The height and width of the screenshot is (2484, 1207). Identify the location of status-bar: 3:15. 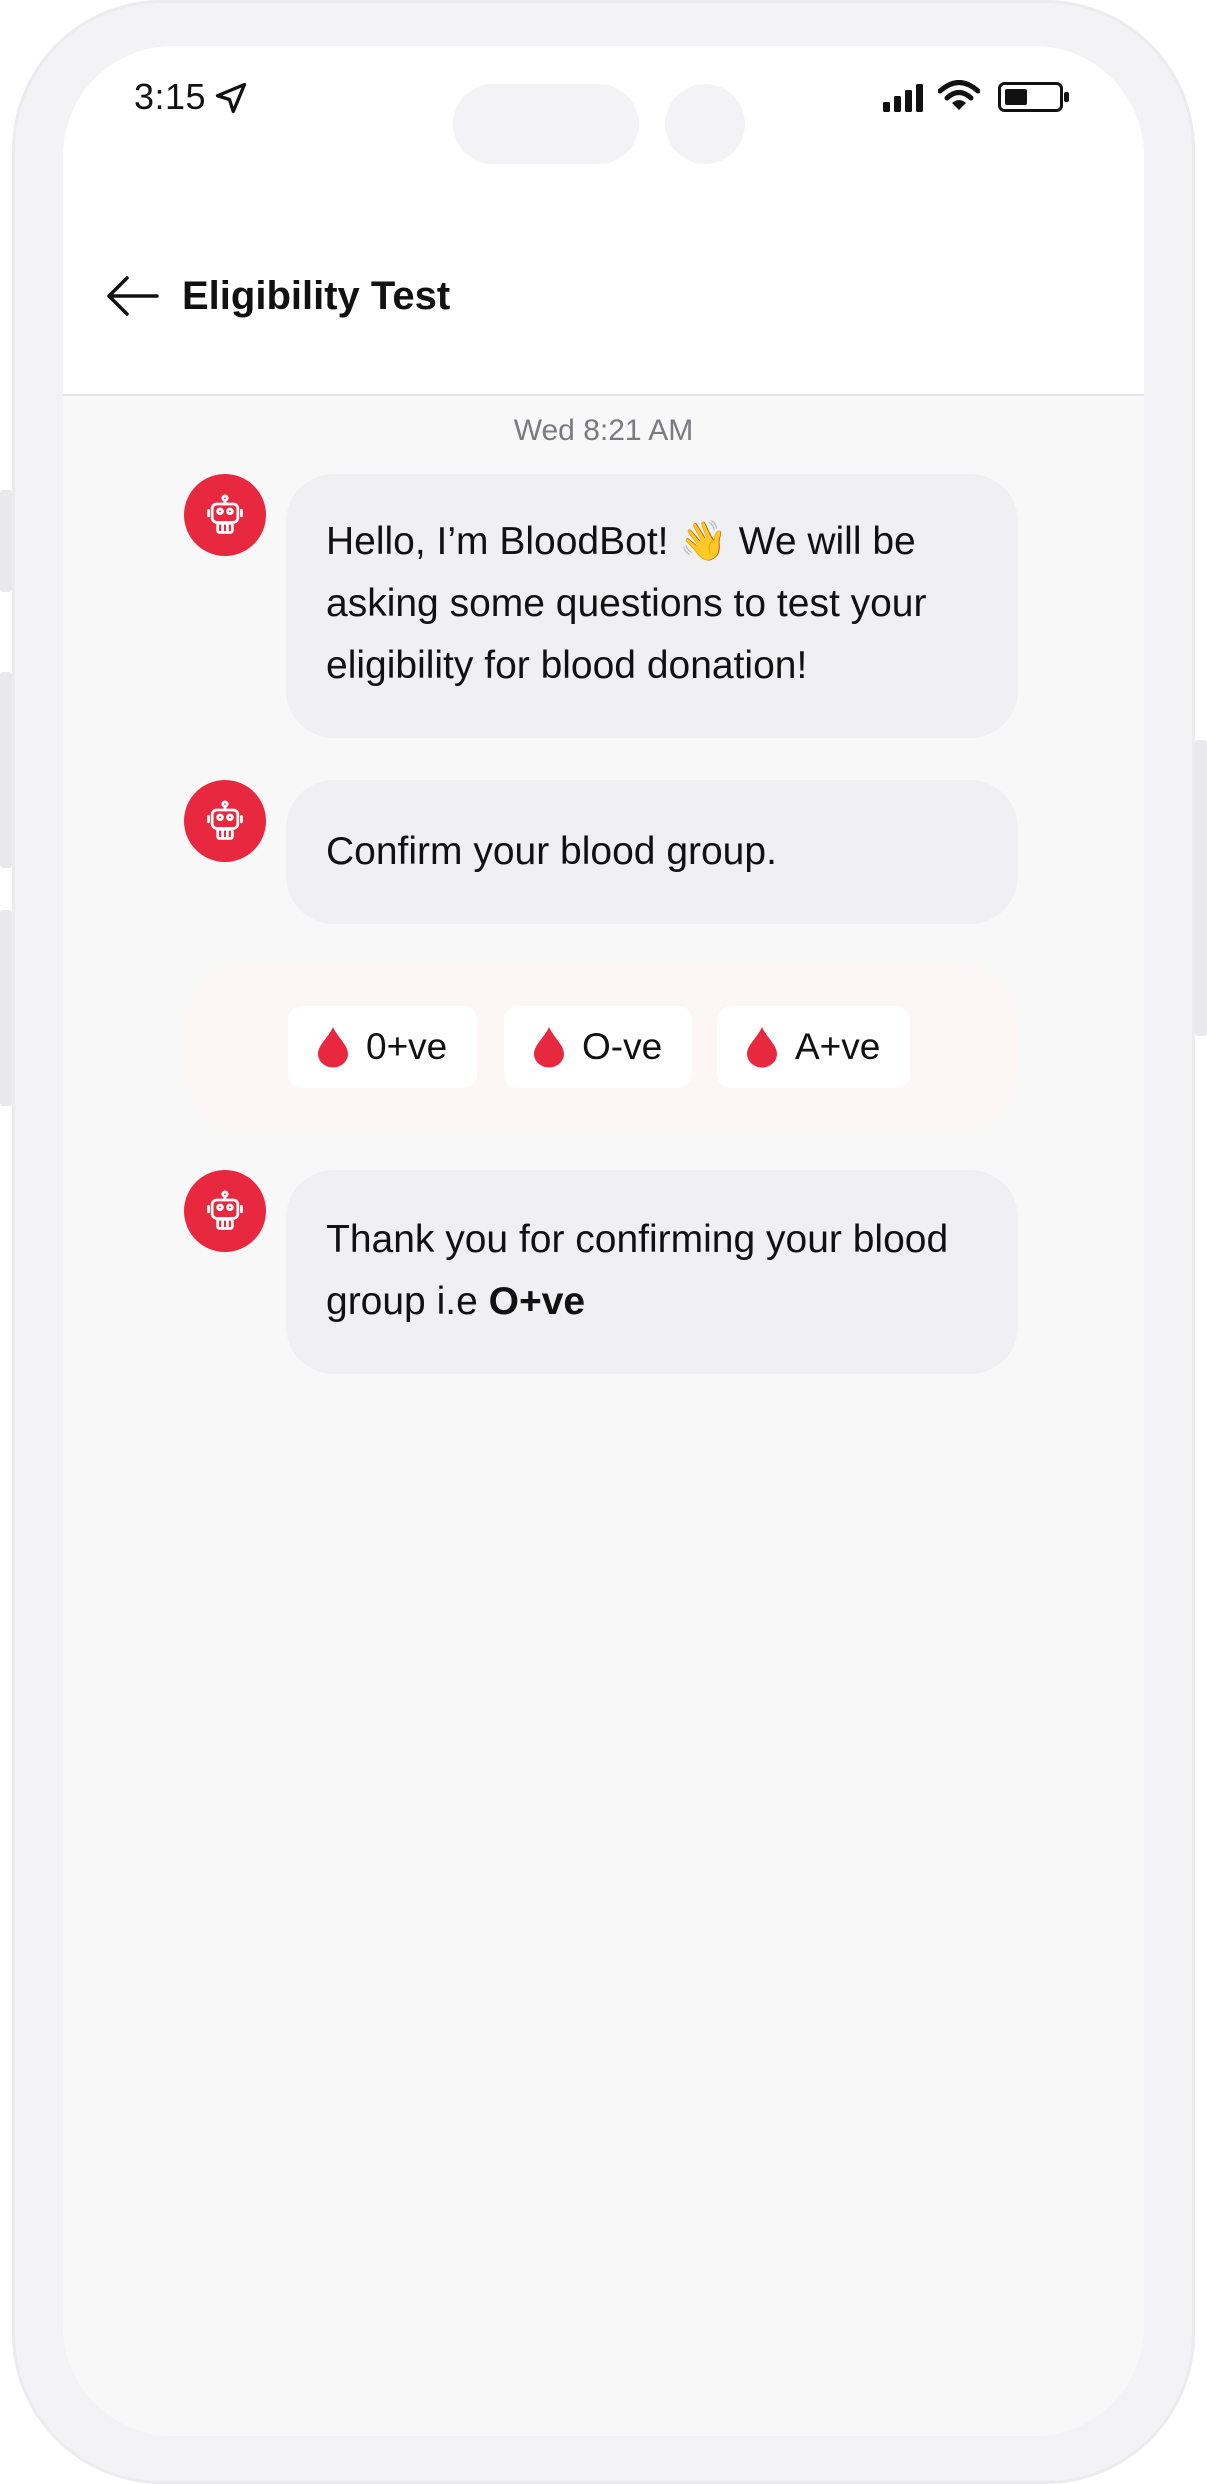
(603, 126).